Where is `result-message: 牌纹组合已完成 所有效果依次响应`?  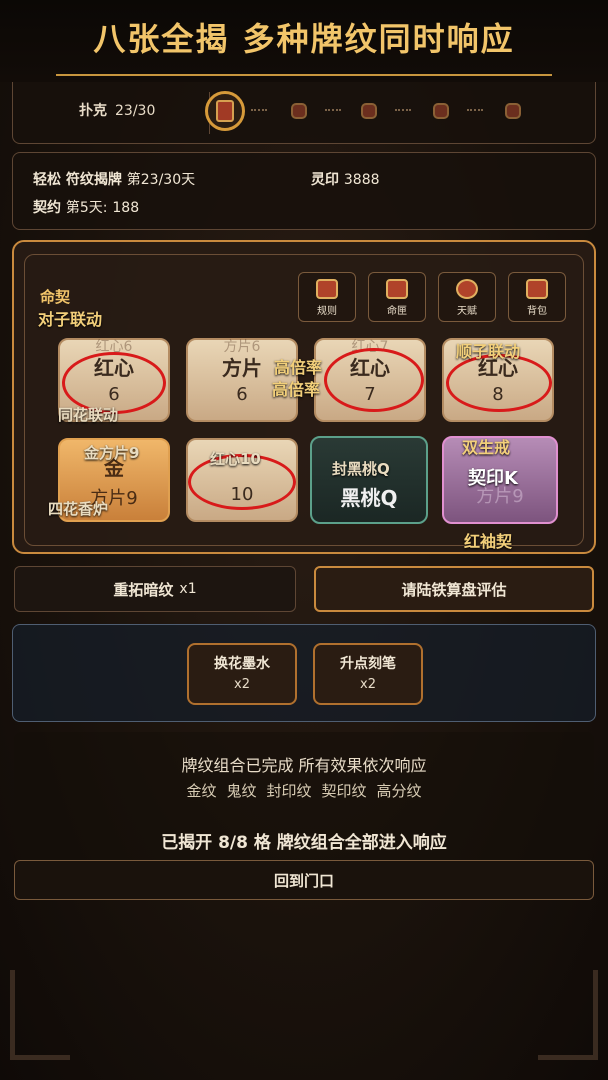
result-message: 牌纹组合已完成 所有效果依次响应 is located at coordinates (304, 765).